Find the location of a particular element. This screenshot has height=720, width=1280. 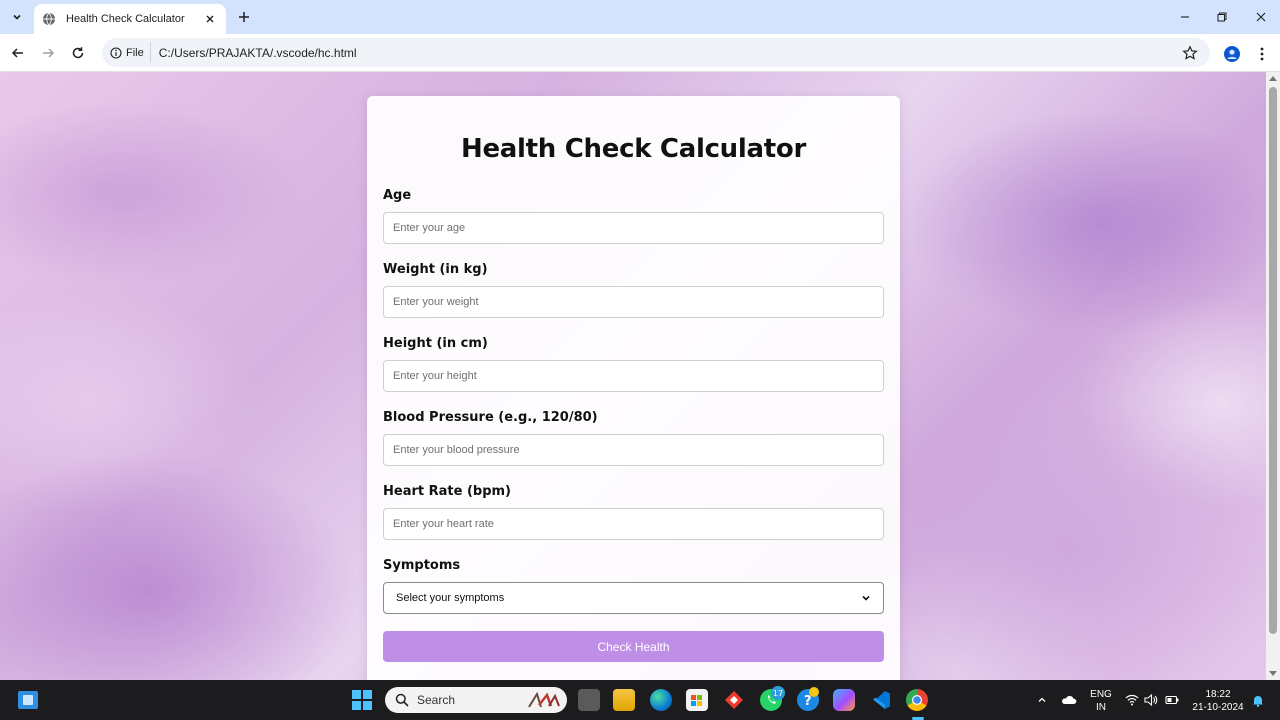

heart-rate-input is located at coordinates (633, 524).